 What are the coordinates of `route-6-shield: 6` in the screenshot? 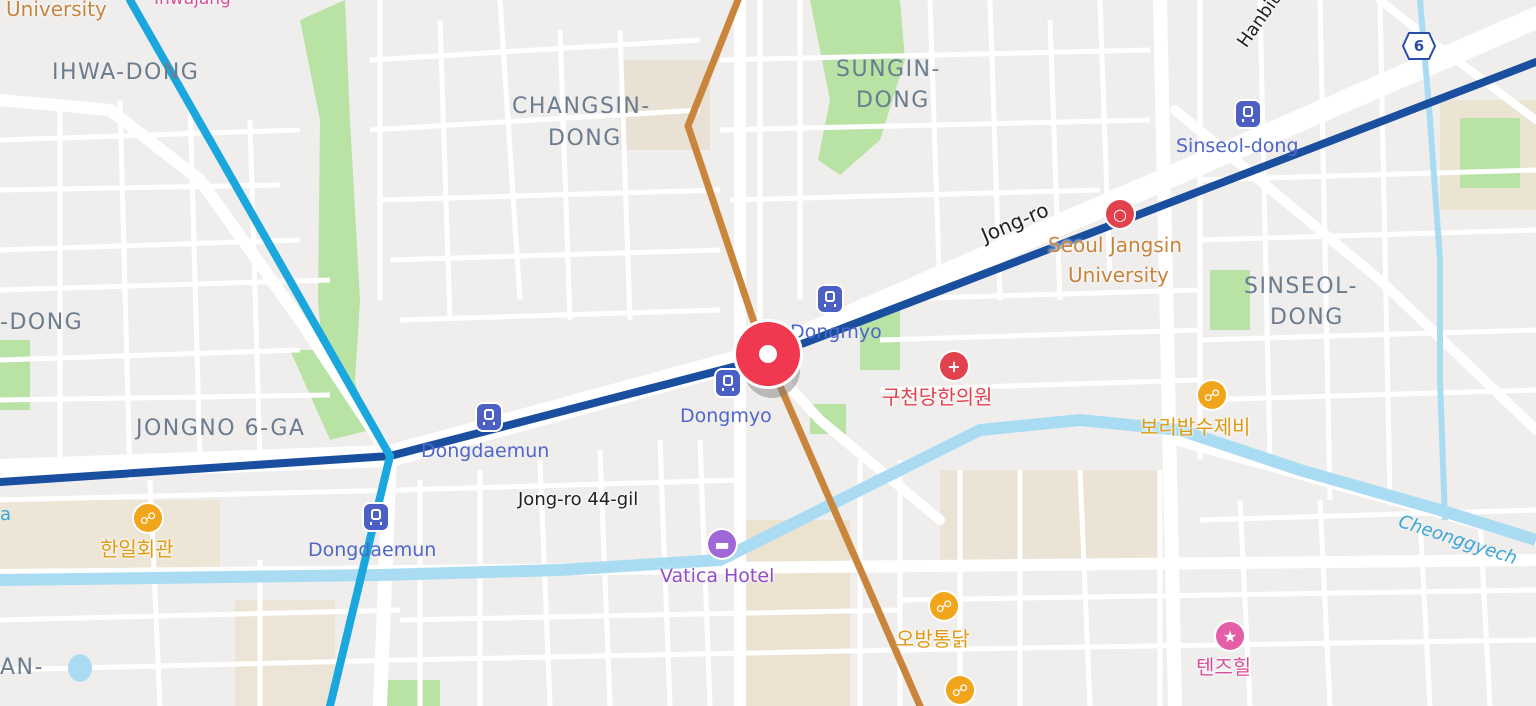 It's located at (1419, 46).